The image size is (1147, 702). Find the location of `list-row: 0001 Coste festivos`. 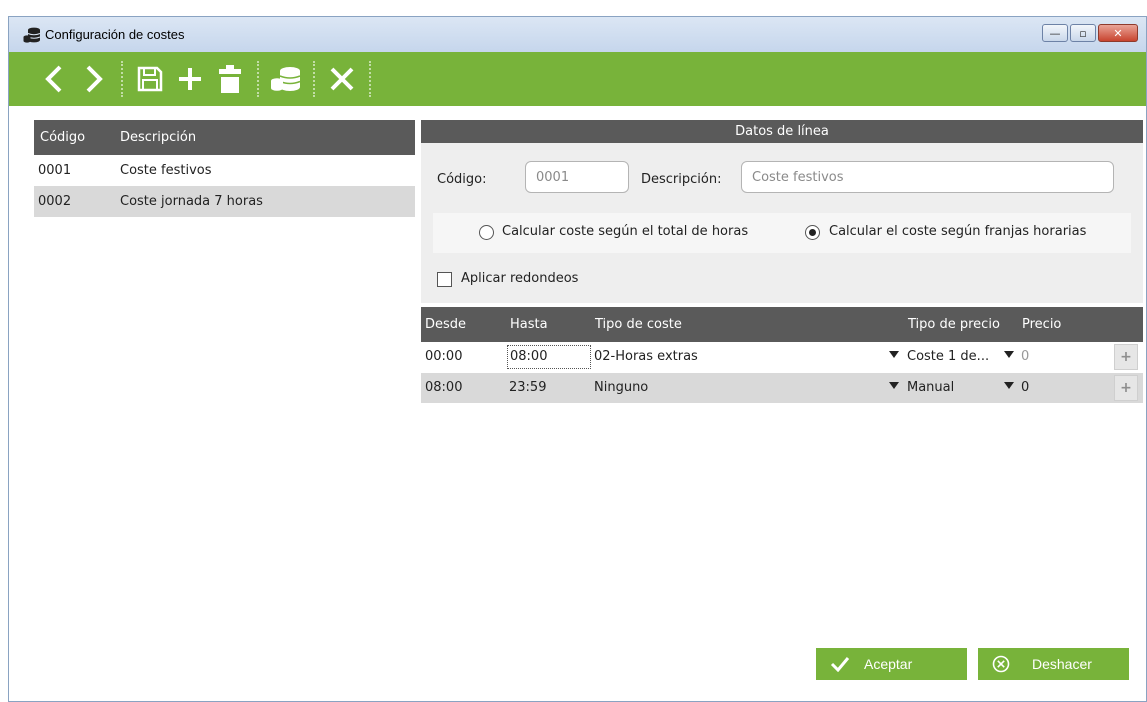

list-row: 0001 Coste festivos is located at coordinates (224, 170).